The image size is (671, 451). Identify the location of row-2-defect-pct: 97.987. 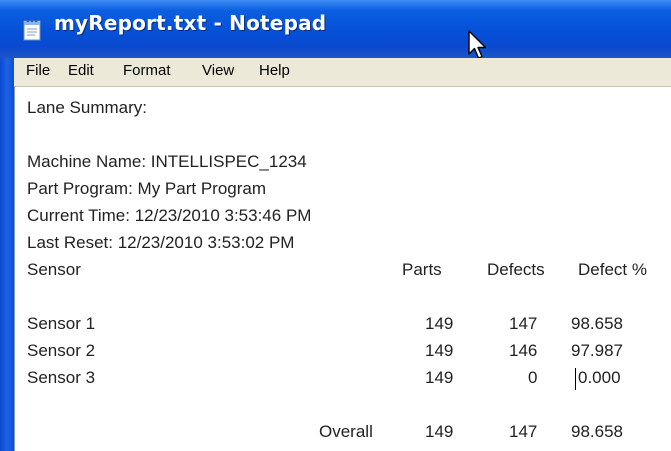
(597, 350).